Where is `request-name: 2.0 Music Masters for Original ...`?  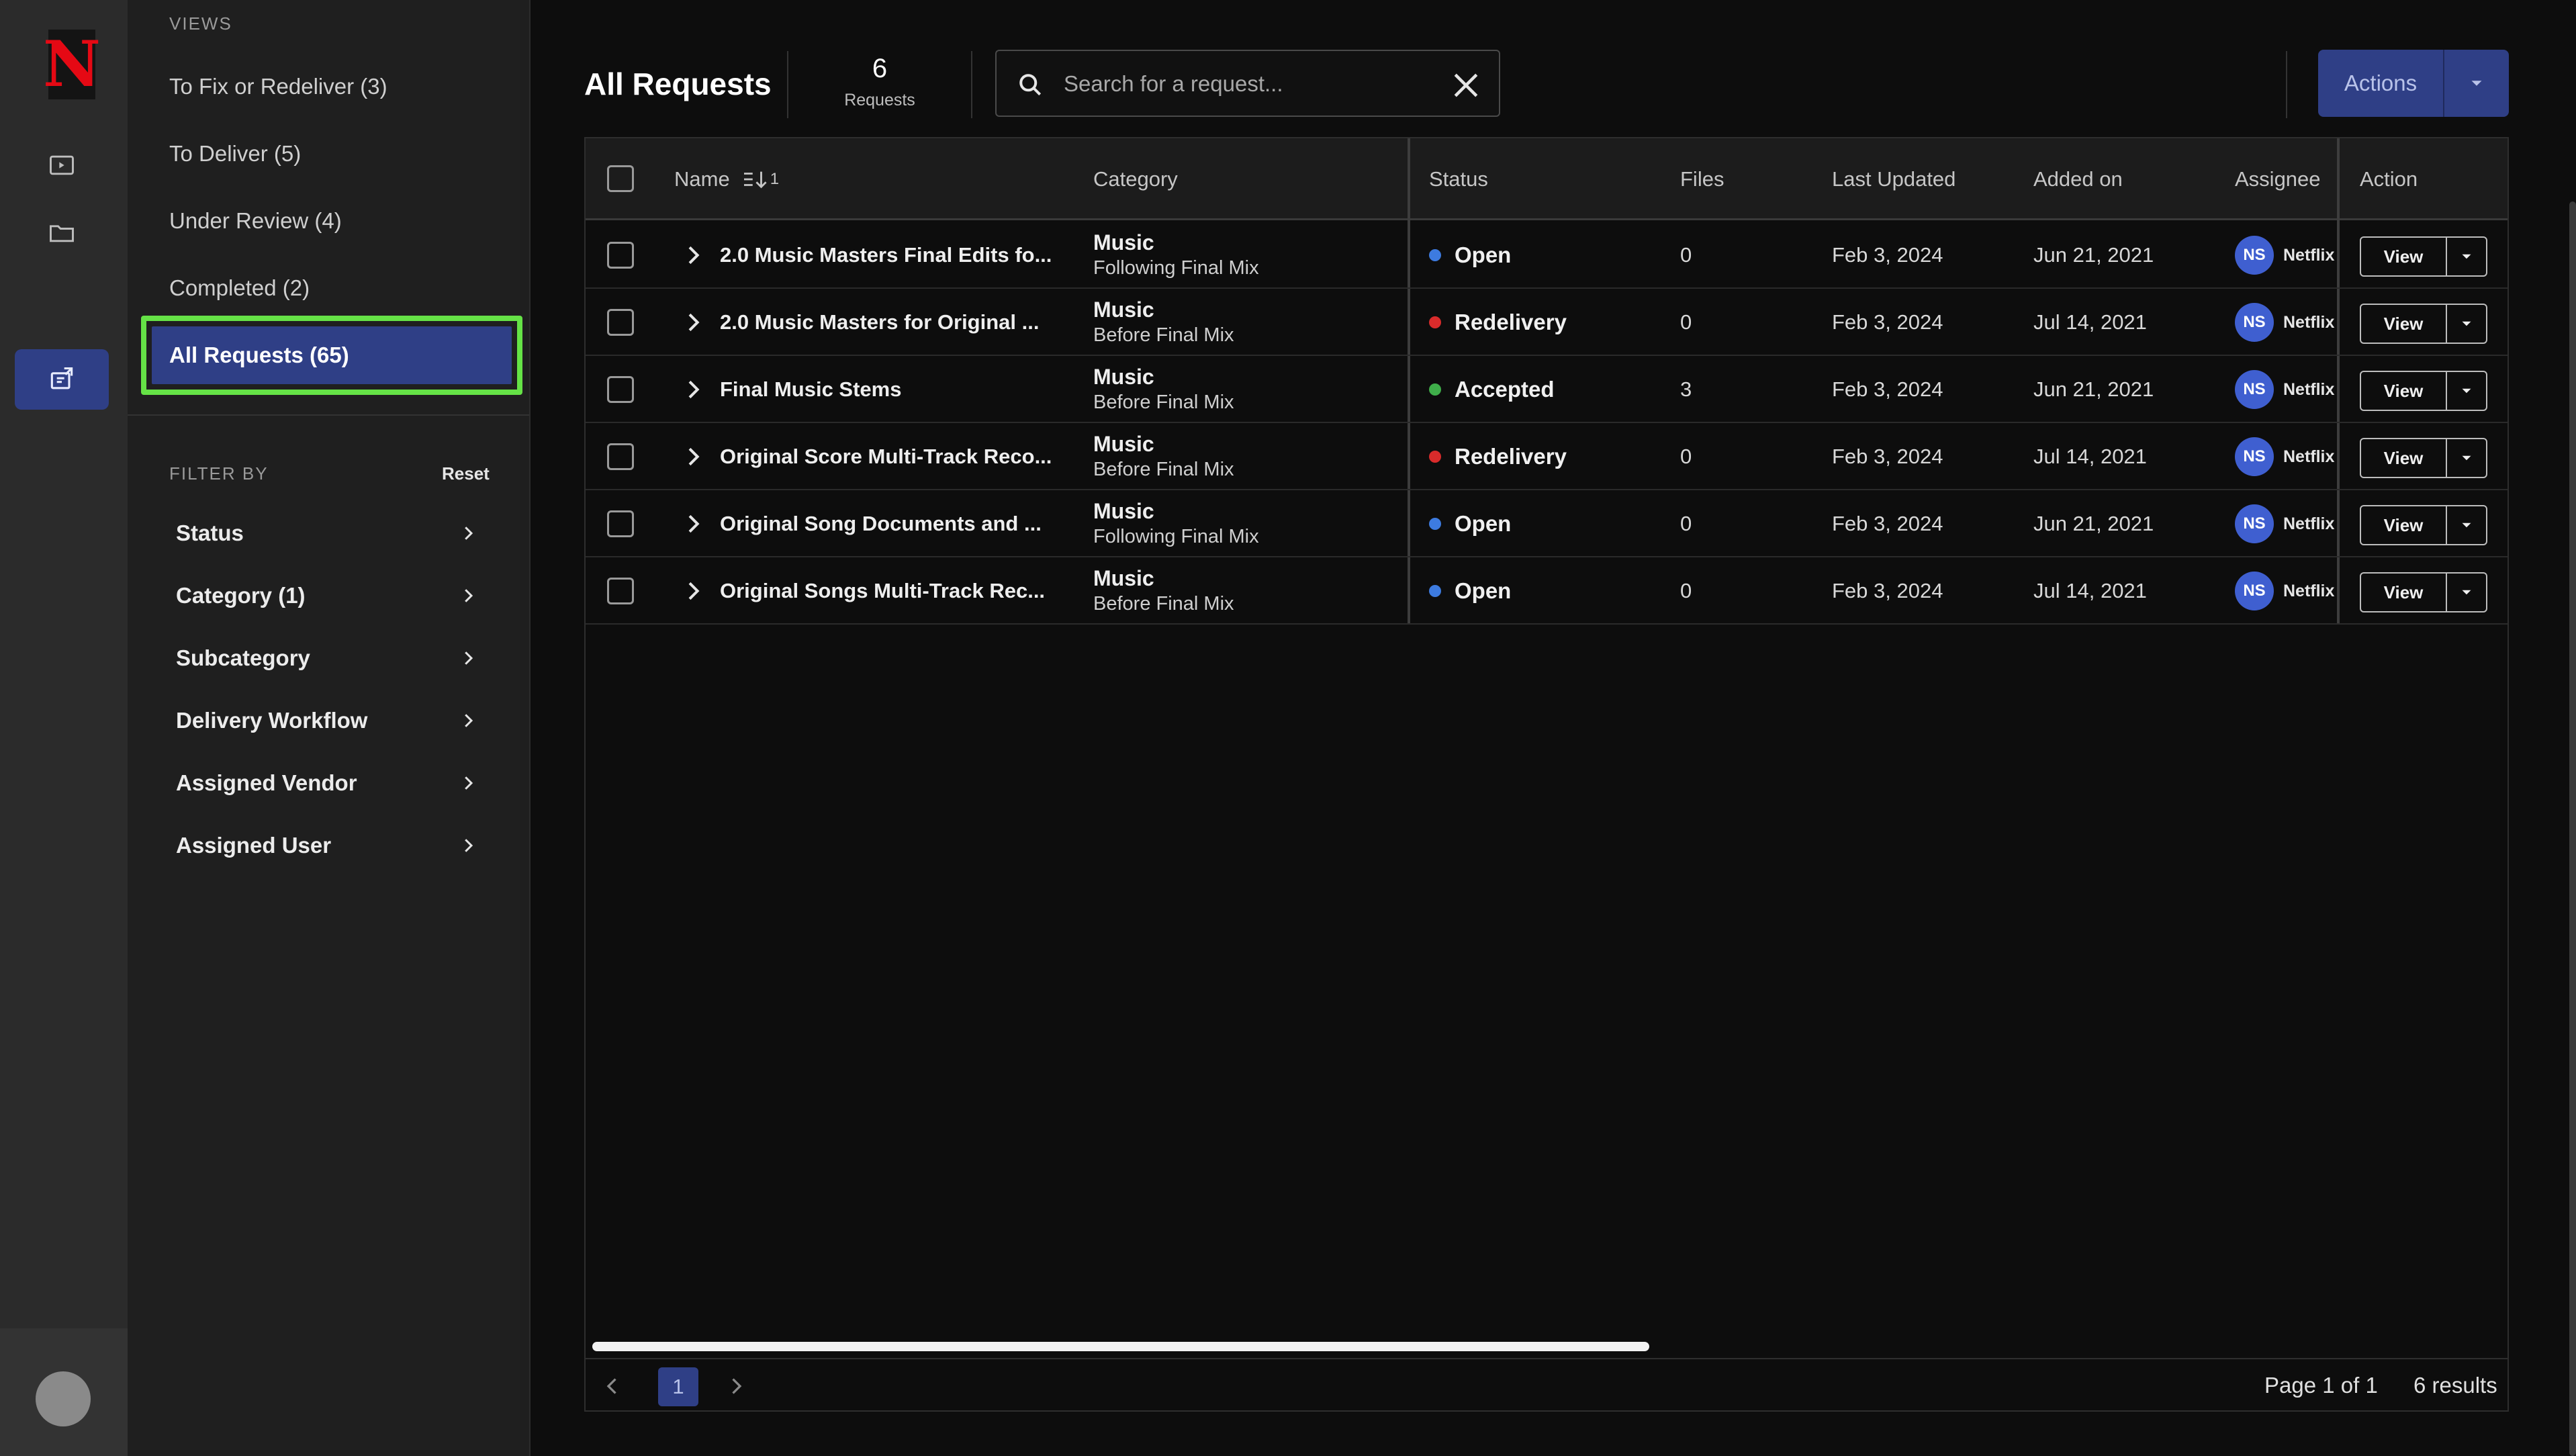
request-name: 2.0 Music Masters for Original ... is located at coordinates (894, 322).